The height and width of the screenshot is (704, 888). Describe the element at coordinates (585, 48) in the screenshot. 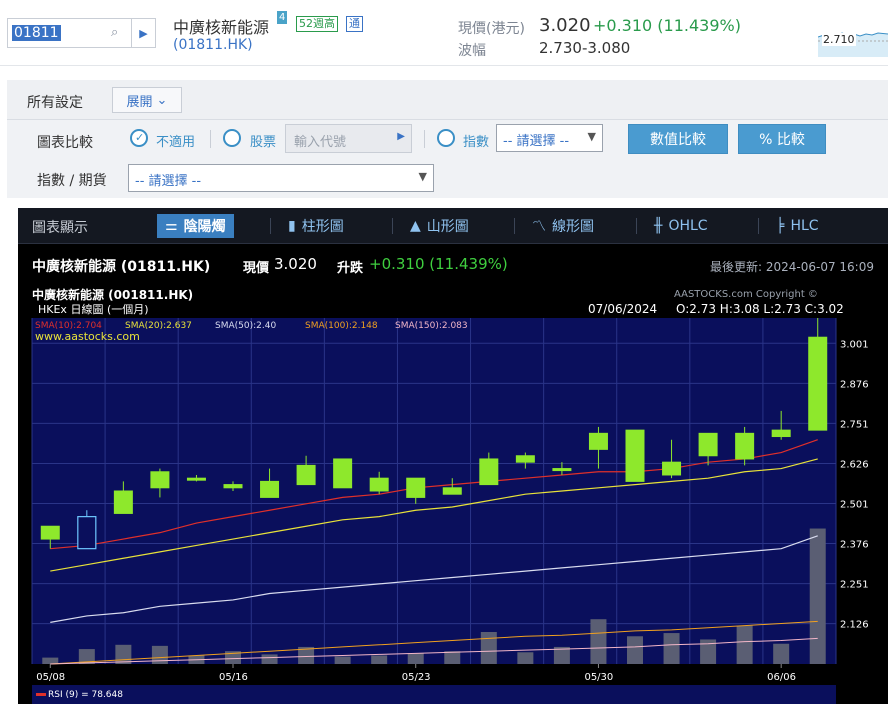

I see `range-value: 2.730-3.080` at that location.